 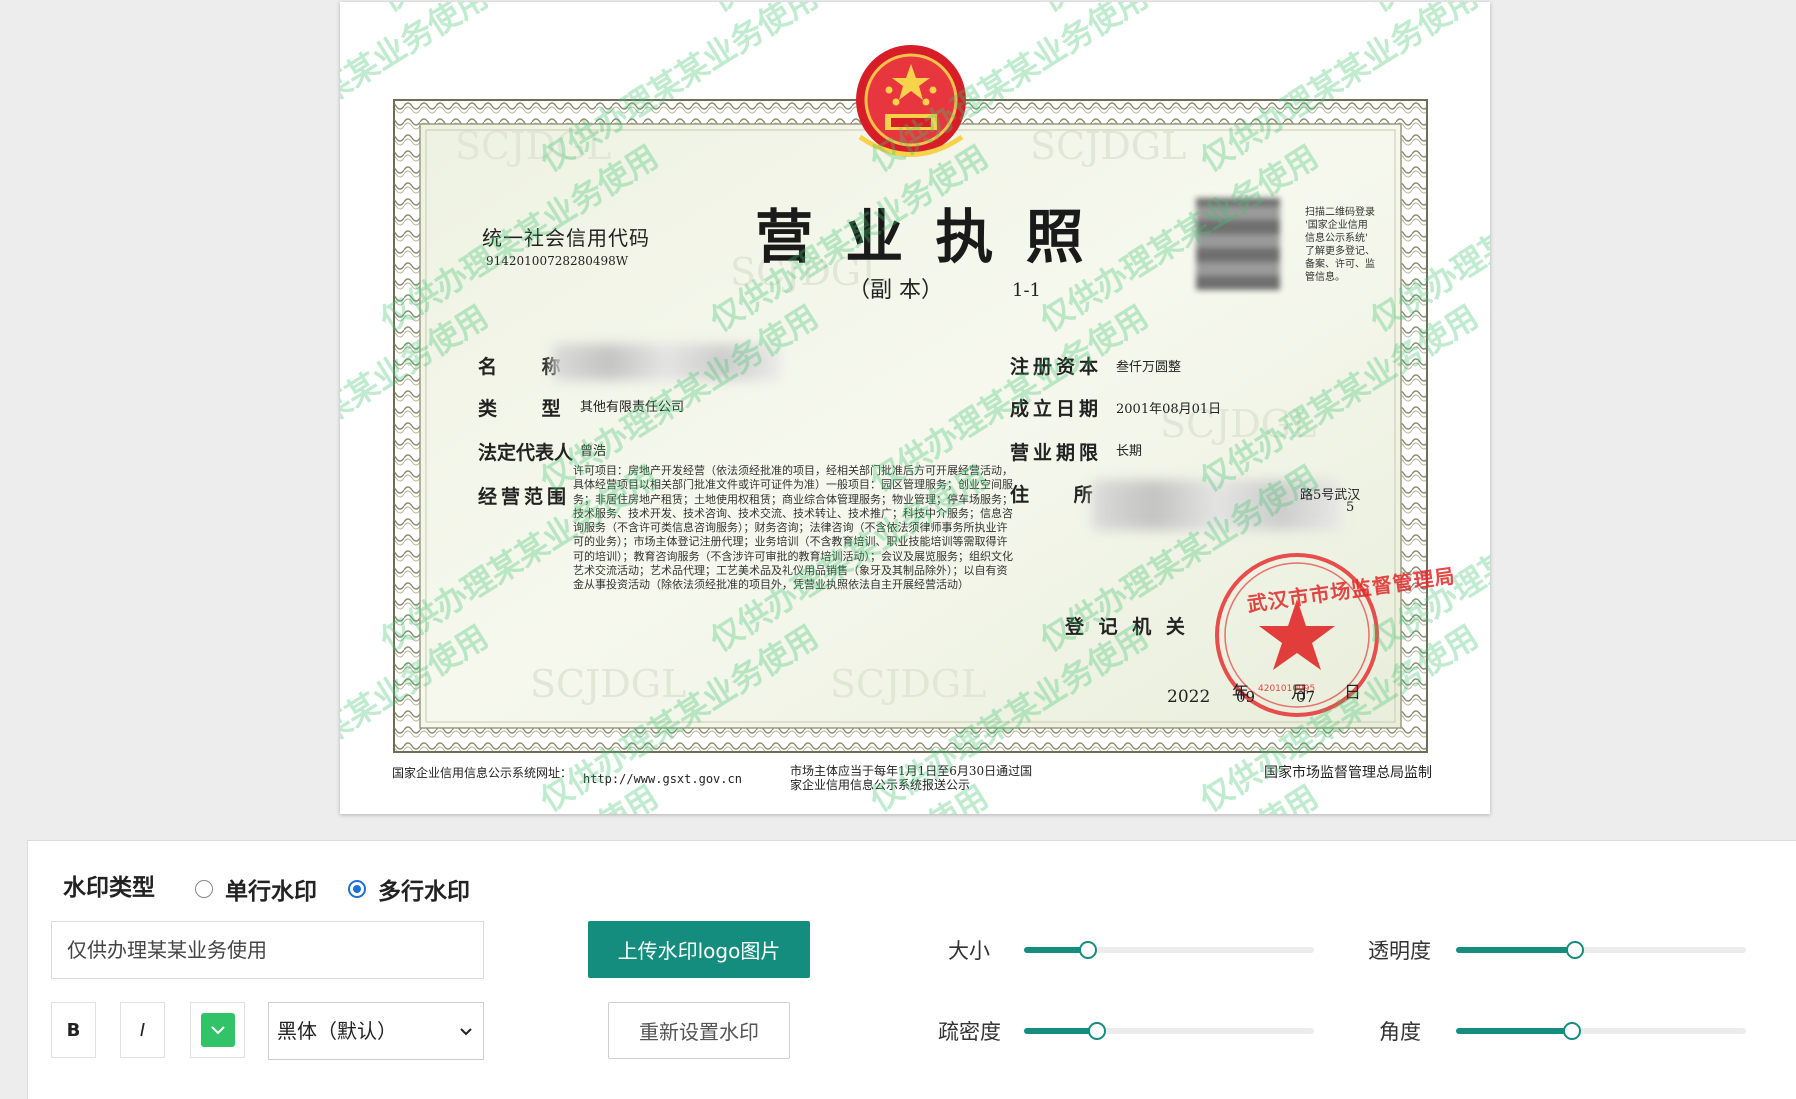 I want to click on bold-button: B, so click(x=73, y=1030).